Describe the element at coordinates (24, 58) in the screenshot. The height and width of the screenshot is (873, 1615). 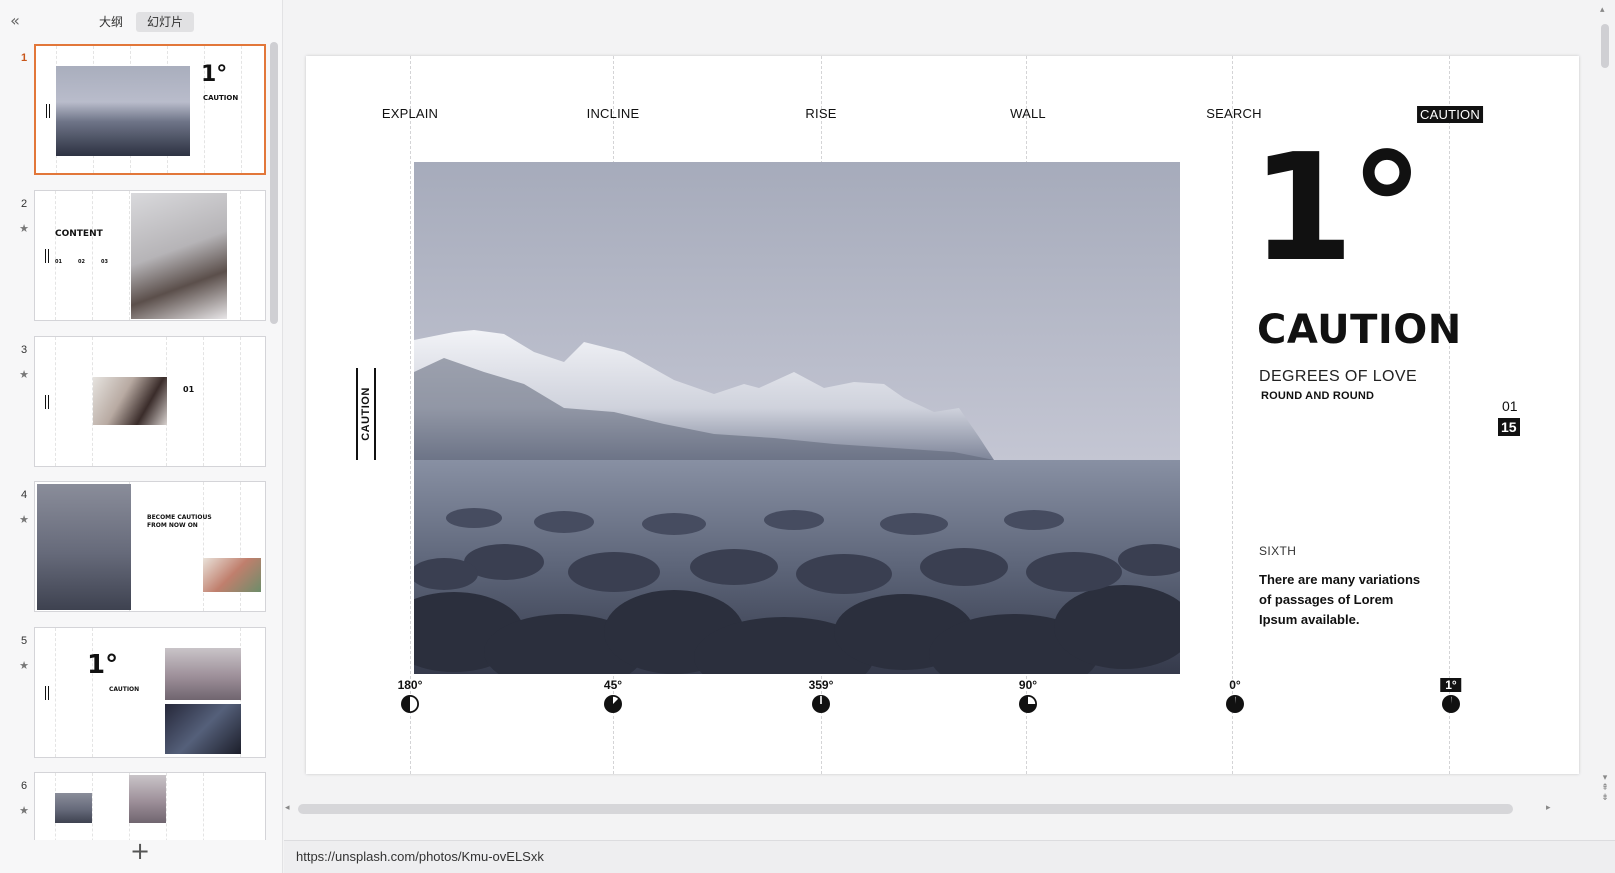
I see `thumbnail-number: 1` at that location.